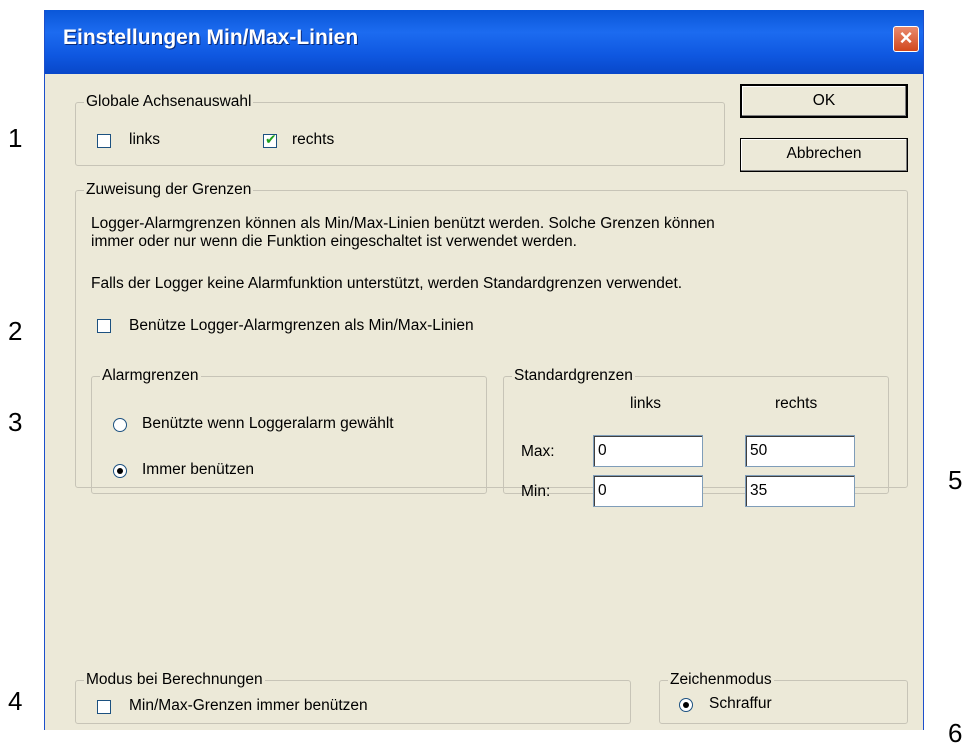 This screenshot has height=748, width=976. What do you see at coordinates (104, 326) in the screenshot?
I see `use-logger-limits-checkbox` at bounding box center [104, 326].